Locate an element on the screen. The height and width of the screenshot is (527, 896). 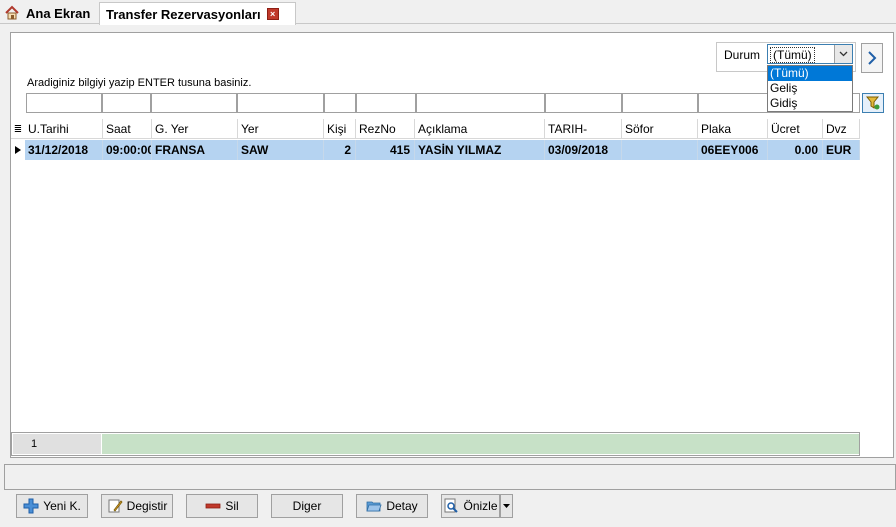
durum-select: (Tümü) is located at coordinates (810, 54).